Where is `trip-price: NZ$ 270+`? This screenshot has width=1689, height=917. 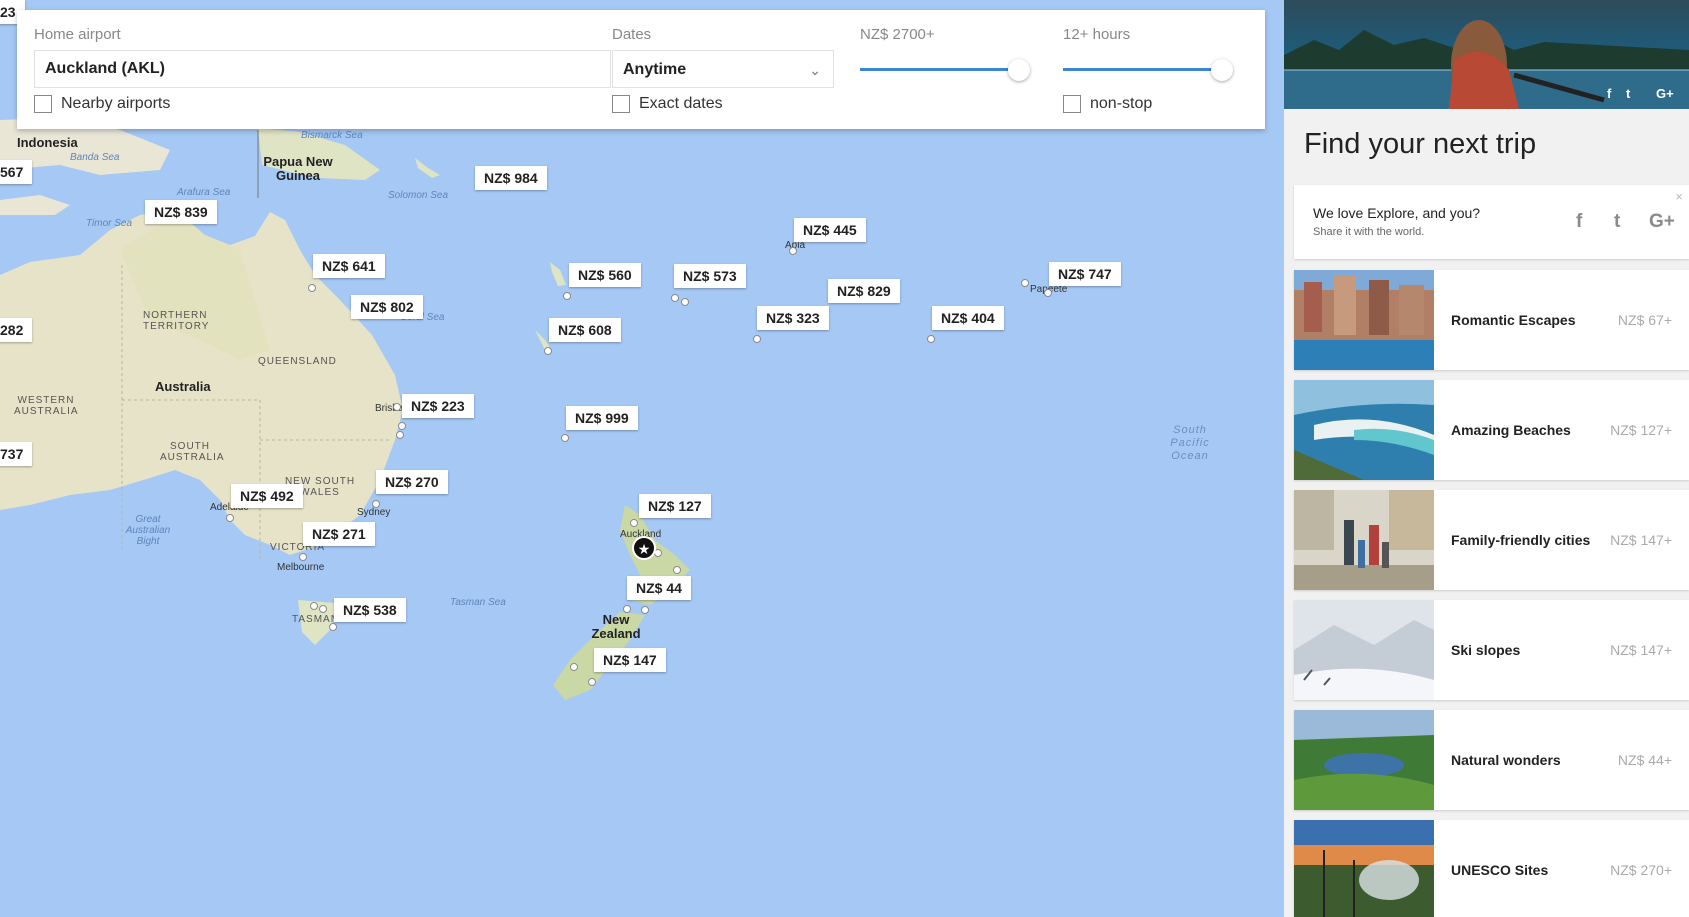 trip-price: NZ$ 270+ is located at coordinates (1641, 870).